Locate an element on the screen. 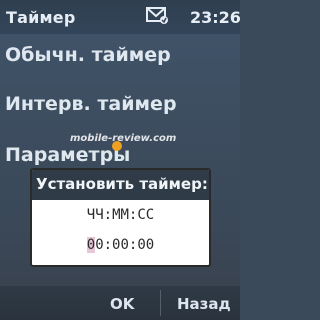 The height and width of the screenshot is (320, 320). dialog-title: Установить таймер: is located at coordinates (120, 185).